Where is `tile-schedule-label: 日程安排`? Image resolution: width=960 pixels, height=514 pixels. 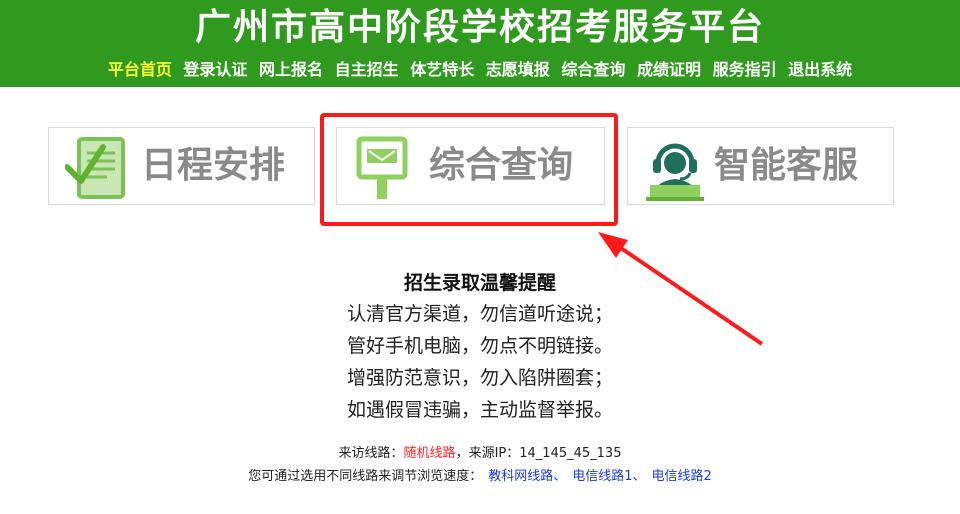
tile-schedule-label: 日程安排 is located at coordinates (213, 165).